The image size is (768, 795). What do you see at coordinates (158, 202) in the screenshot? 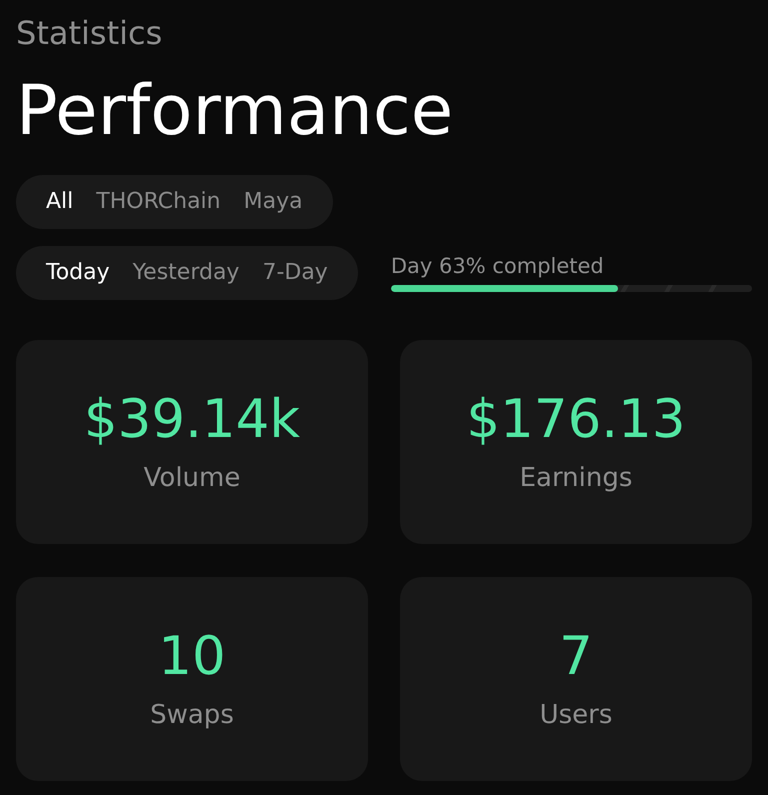
I see `tab: THORChain` at bounding box center [158, 202].